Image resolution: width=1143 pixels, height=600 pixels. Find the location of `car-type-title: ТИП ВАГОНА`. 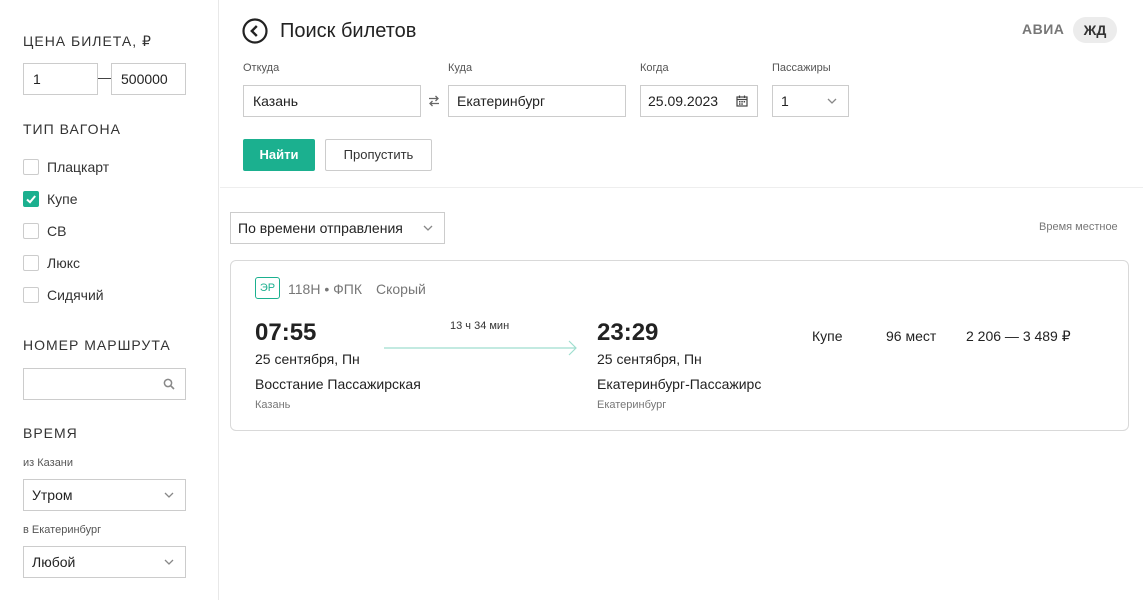

car-type-title: ТИП ВАГОНА is located at coordinates (72, 129).